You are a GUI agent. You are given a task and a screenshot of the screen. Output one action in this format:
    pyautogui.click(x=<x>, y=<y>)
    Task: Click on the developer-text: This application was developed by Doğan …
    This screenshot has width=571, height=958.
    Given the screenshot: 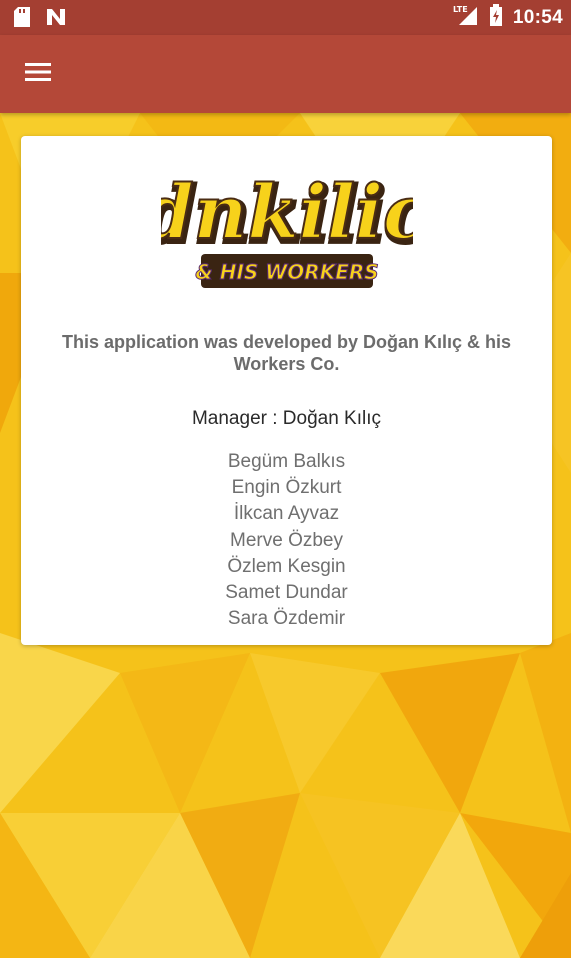 What is the action you would take?
    pyautogui.click(x=286, y=353)
    